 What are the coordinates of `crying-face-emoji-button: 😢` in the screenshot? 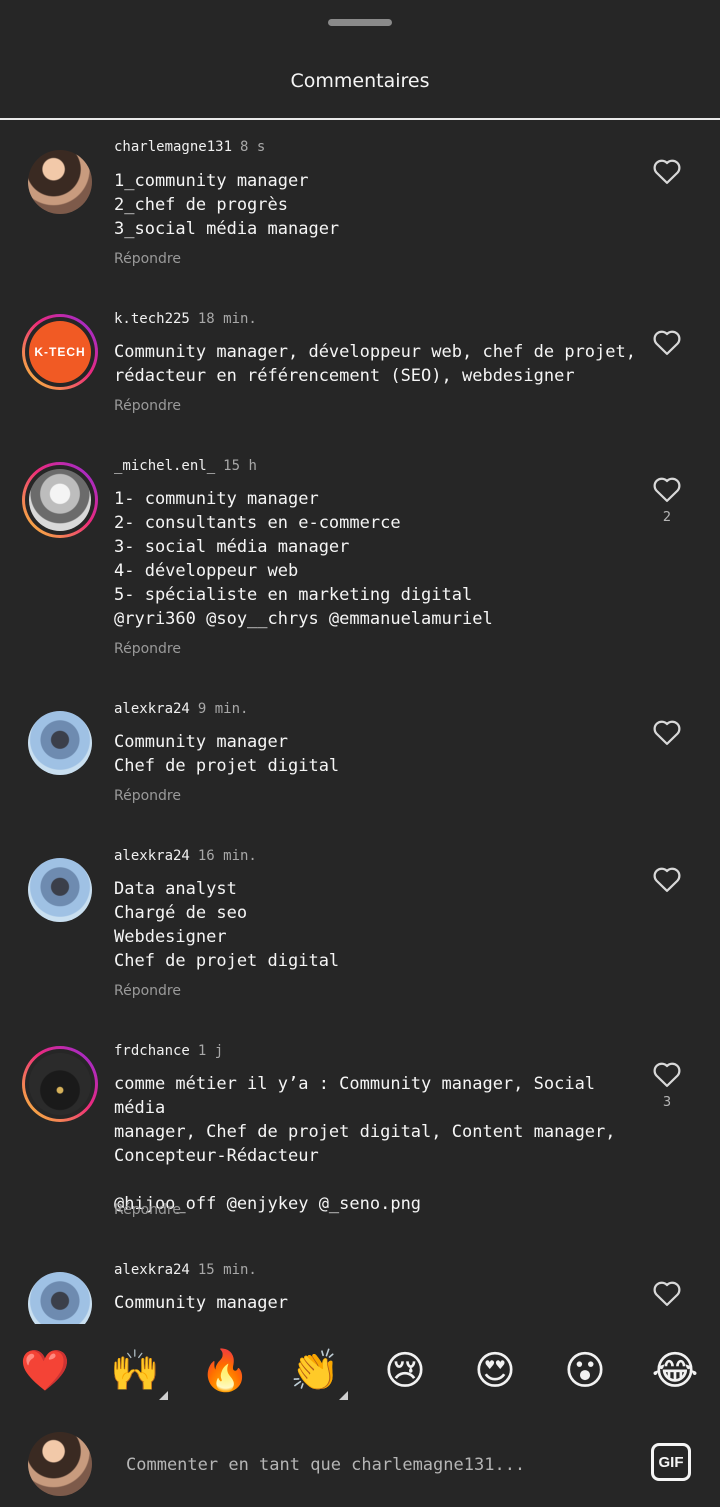 It's located at (405, 1371).